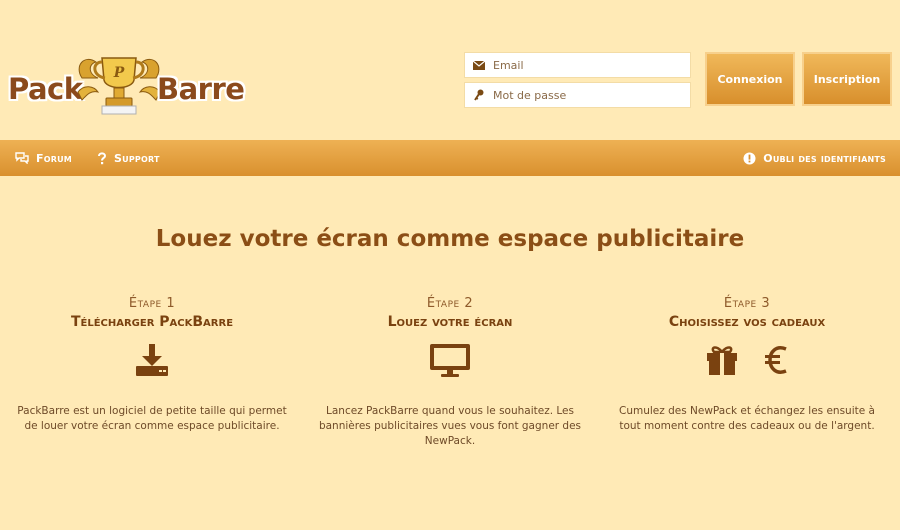 The image size is (900, 530). I want to click on login-button: Connexion, so click(750, 79).